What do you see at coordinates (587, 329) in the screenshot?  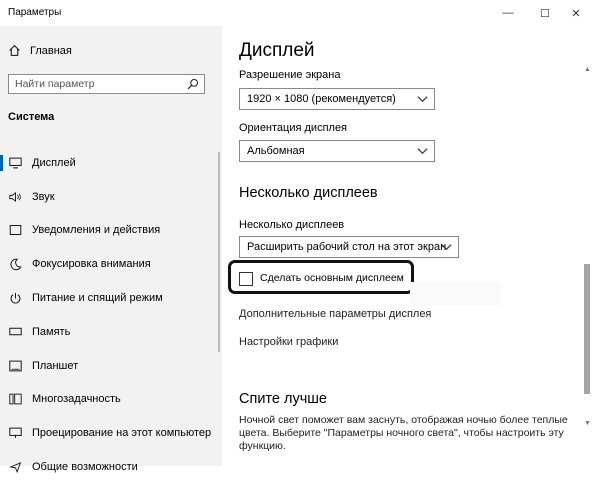 I see `scrollbar-thumb` at bounding box center [587, 329].